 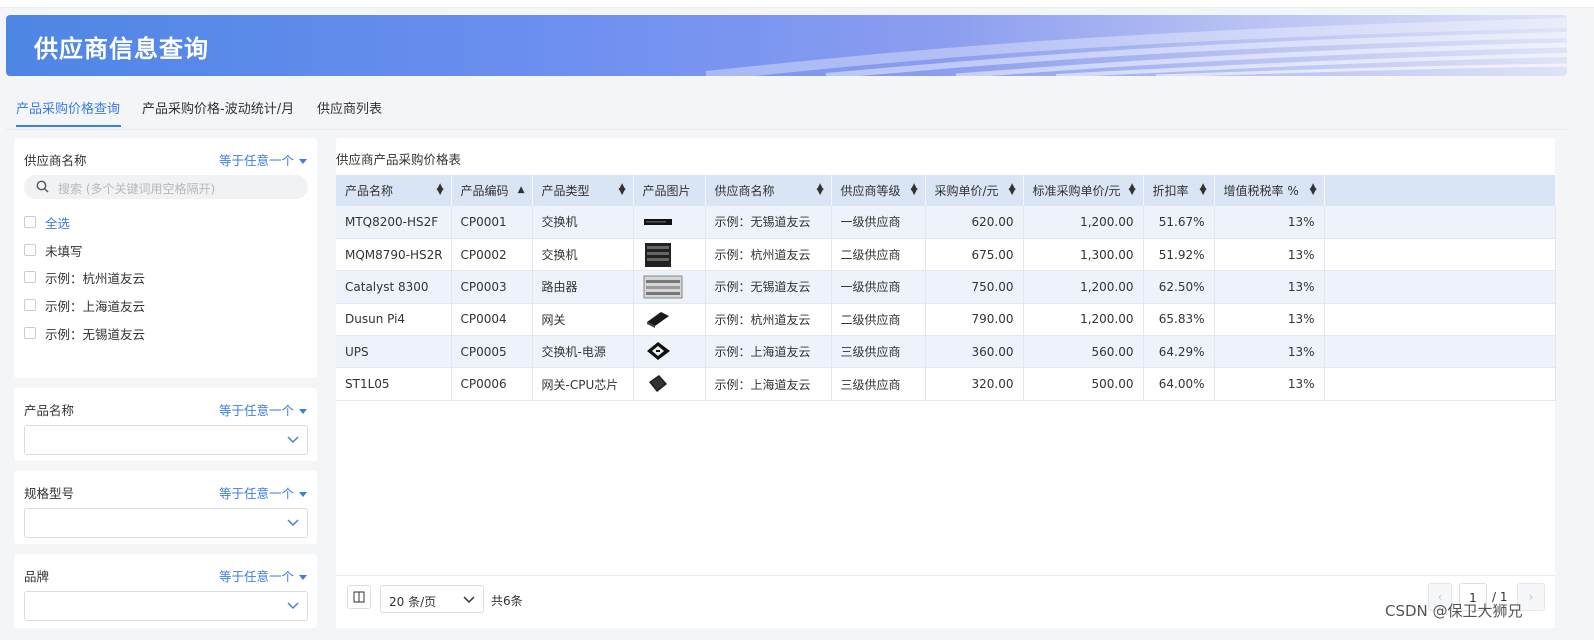 What do you see at coordinates (583, 190) in the screenshot?
I see `column-header-product-type: 产品类型 ▲ ▼` at bounding box center [583, 190].